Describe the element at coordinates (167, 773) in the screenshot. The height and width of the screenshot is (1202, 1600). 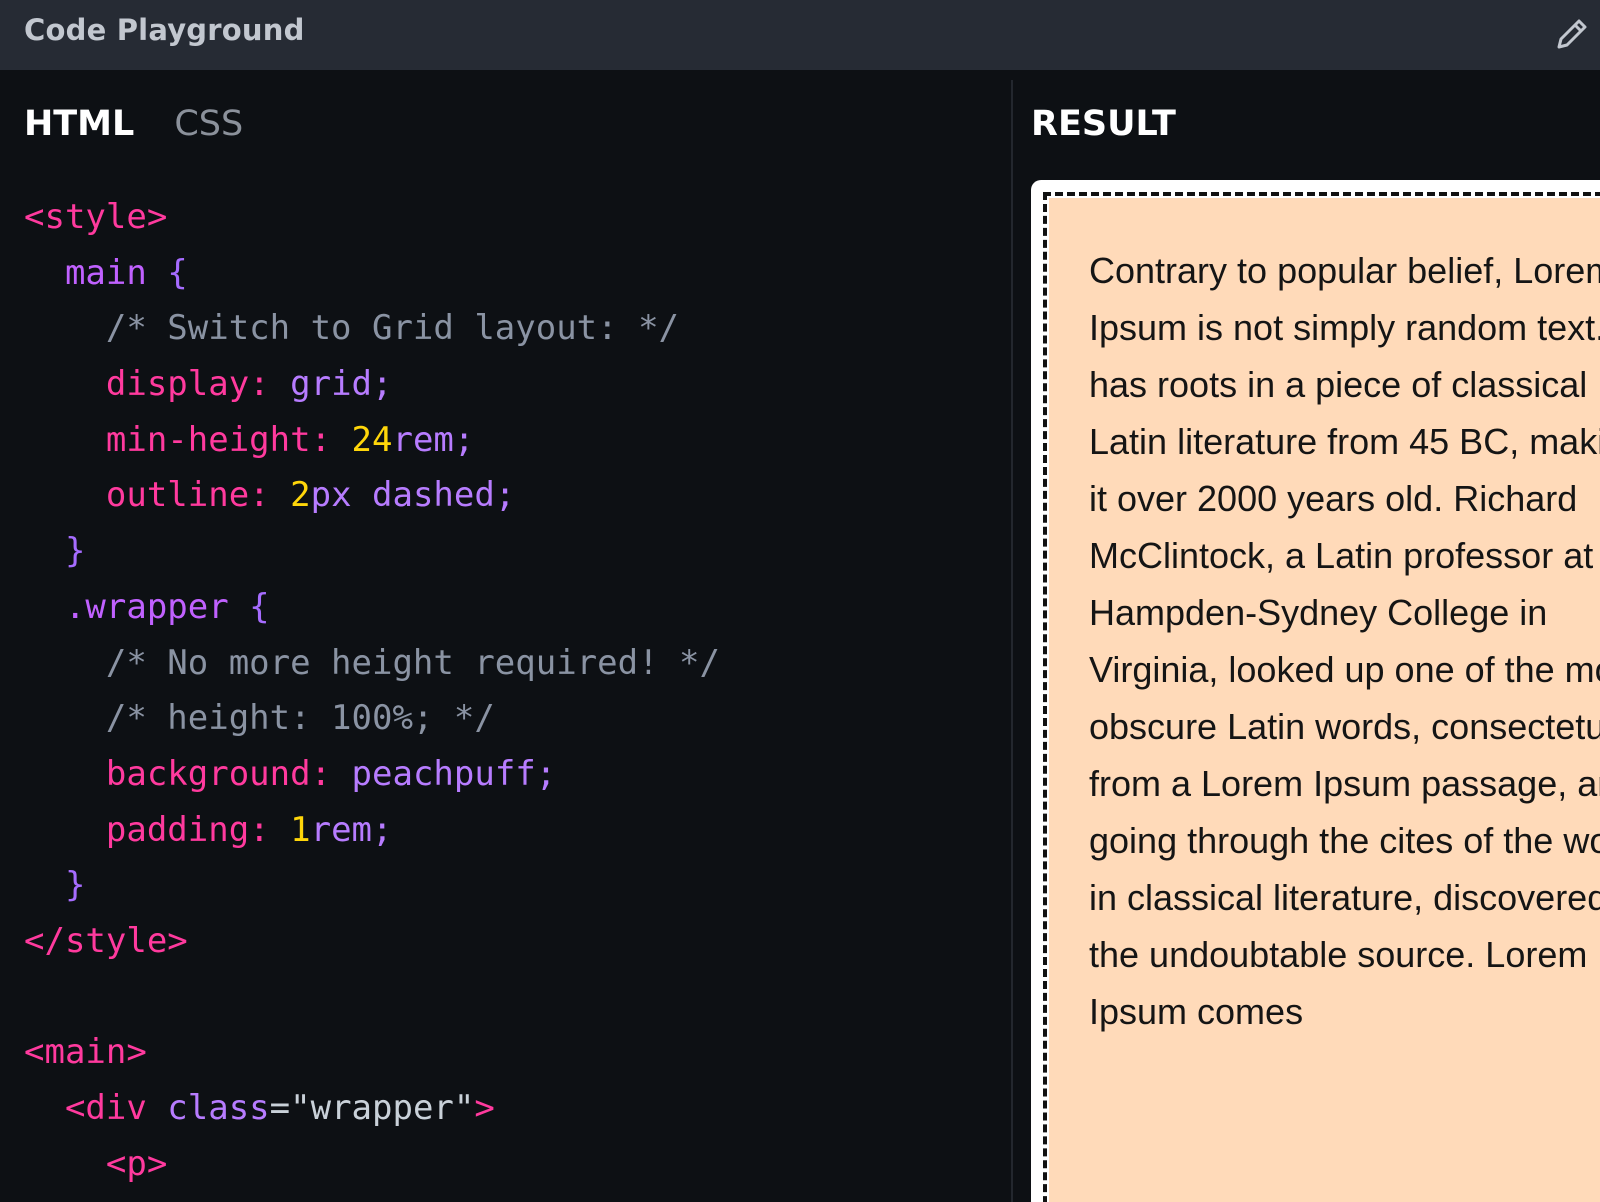
I see `code-token: background` at that location.